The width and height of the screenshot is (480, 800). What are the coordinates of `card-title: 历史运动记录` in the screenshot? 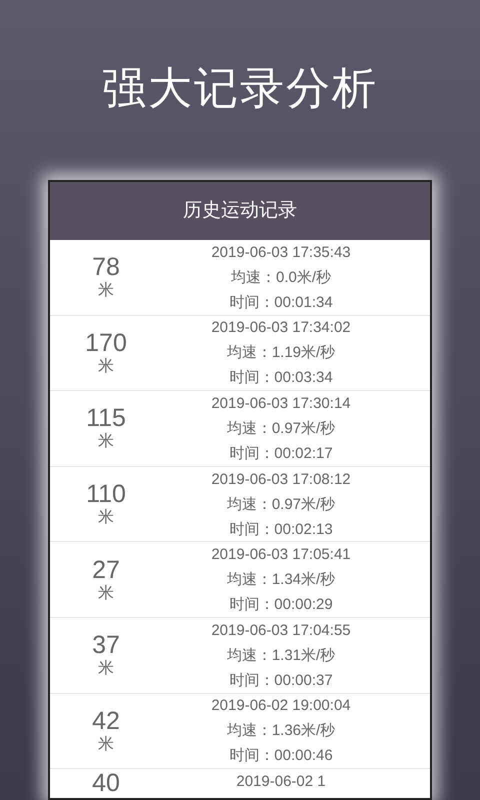 It's located at (240, 210).